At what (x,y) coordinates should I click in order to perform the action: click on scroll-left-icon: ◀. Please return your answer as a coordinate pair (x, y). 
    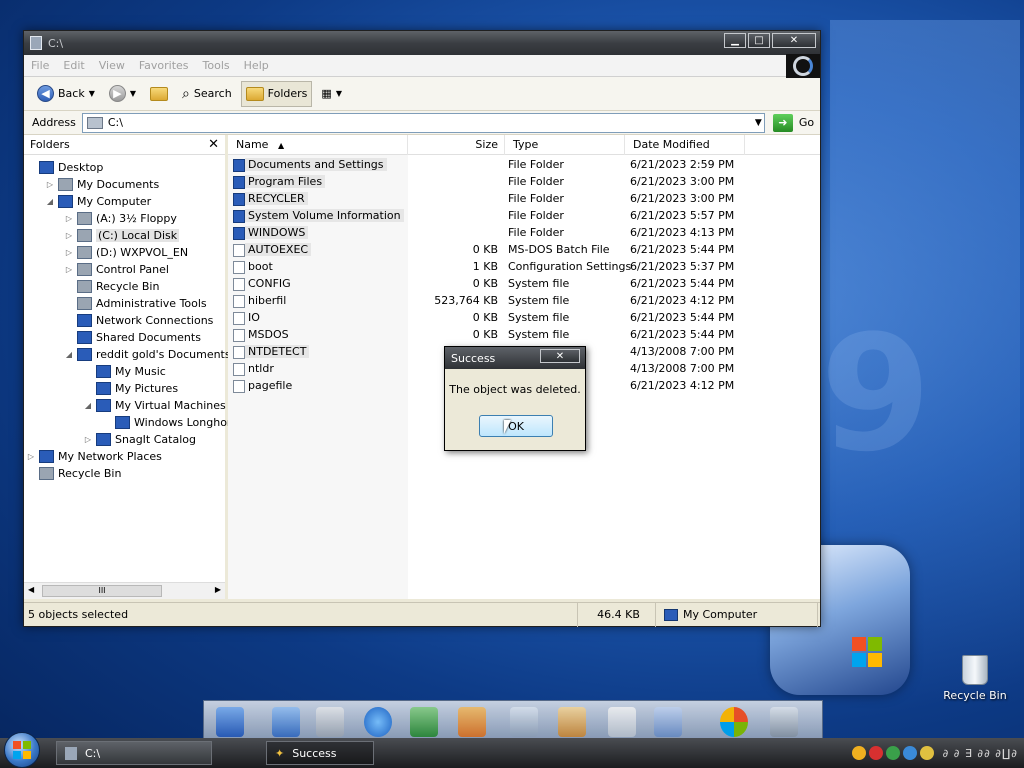
    Looking at the image, I should click on (31, 589).